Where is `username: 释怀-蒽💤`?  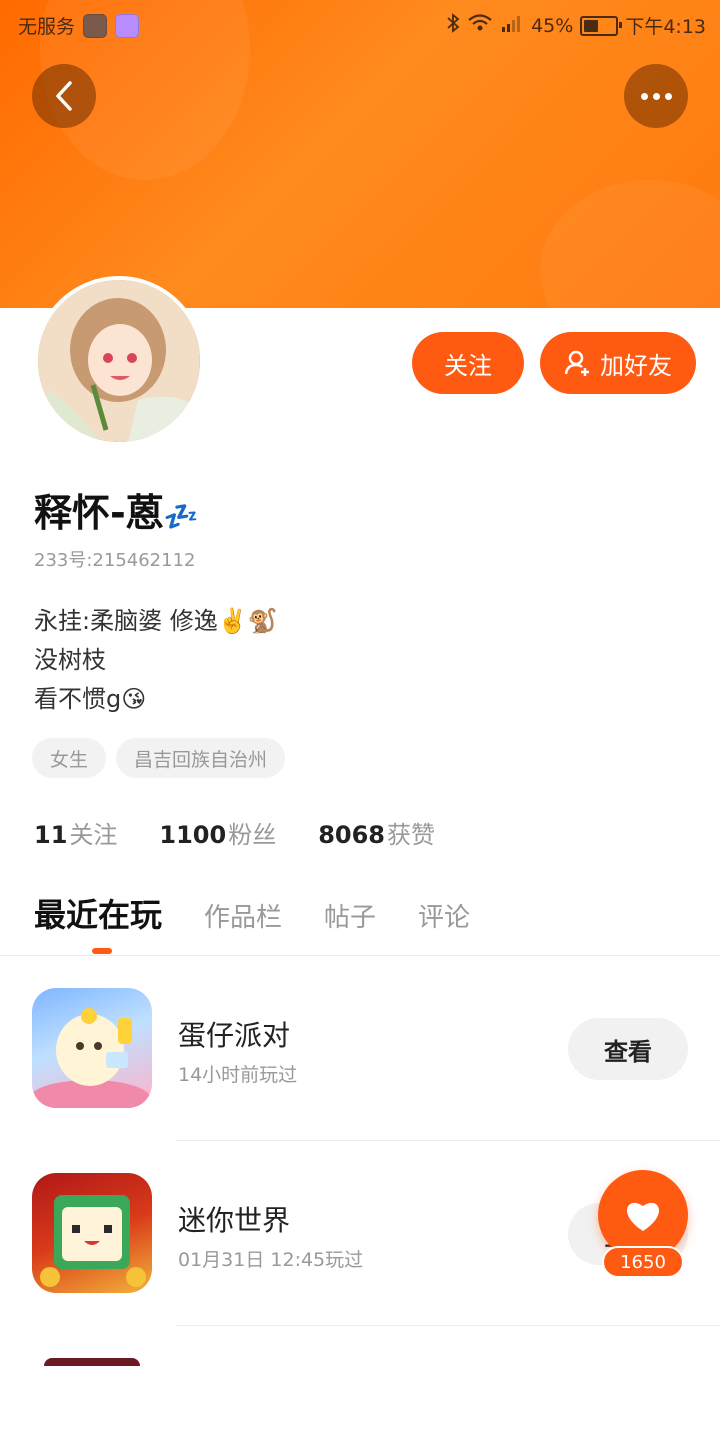 username: 释怀-蒽💤 is located at coordinates (116, 509).